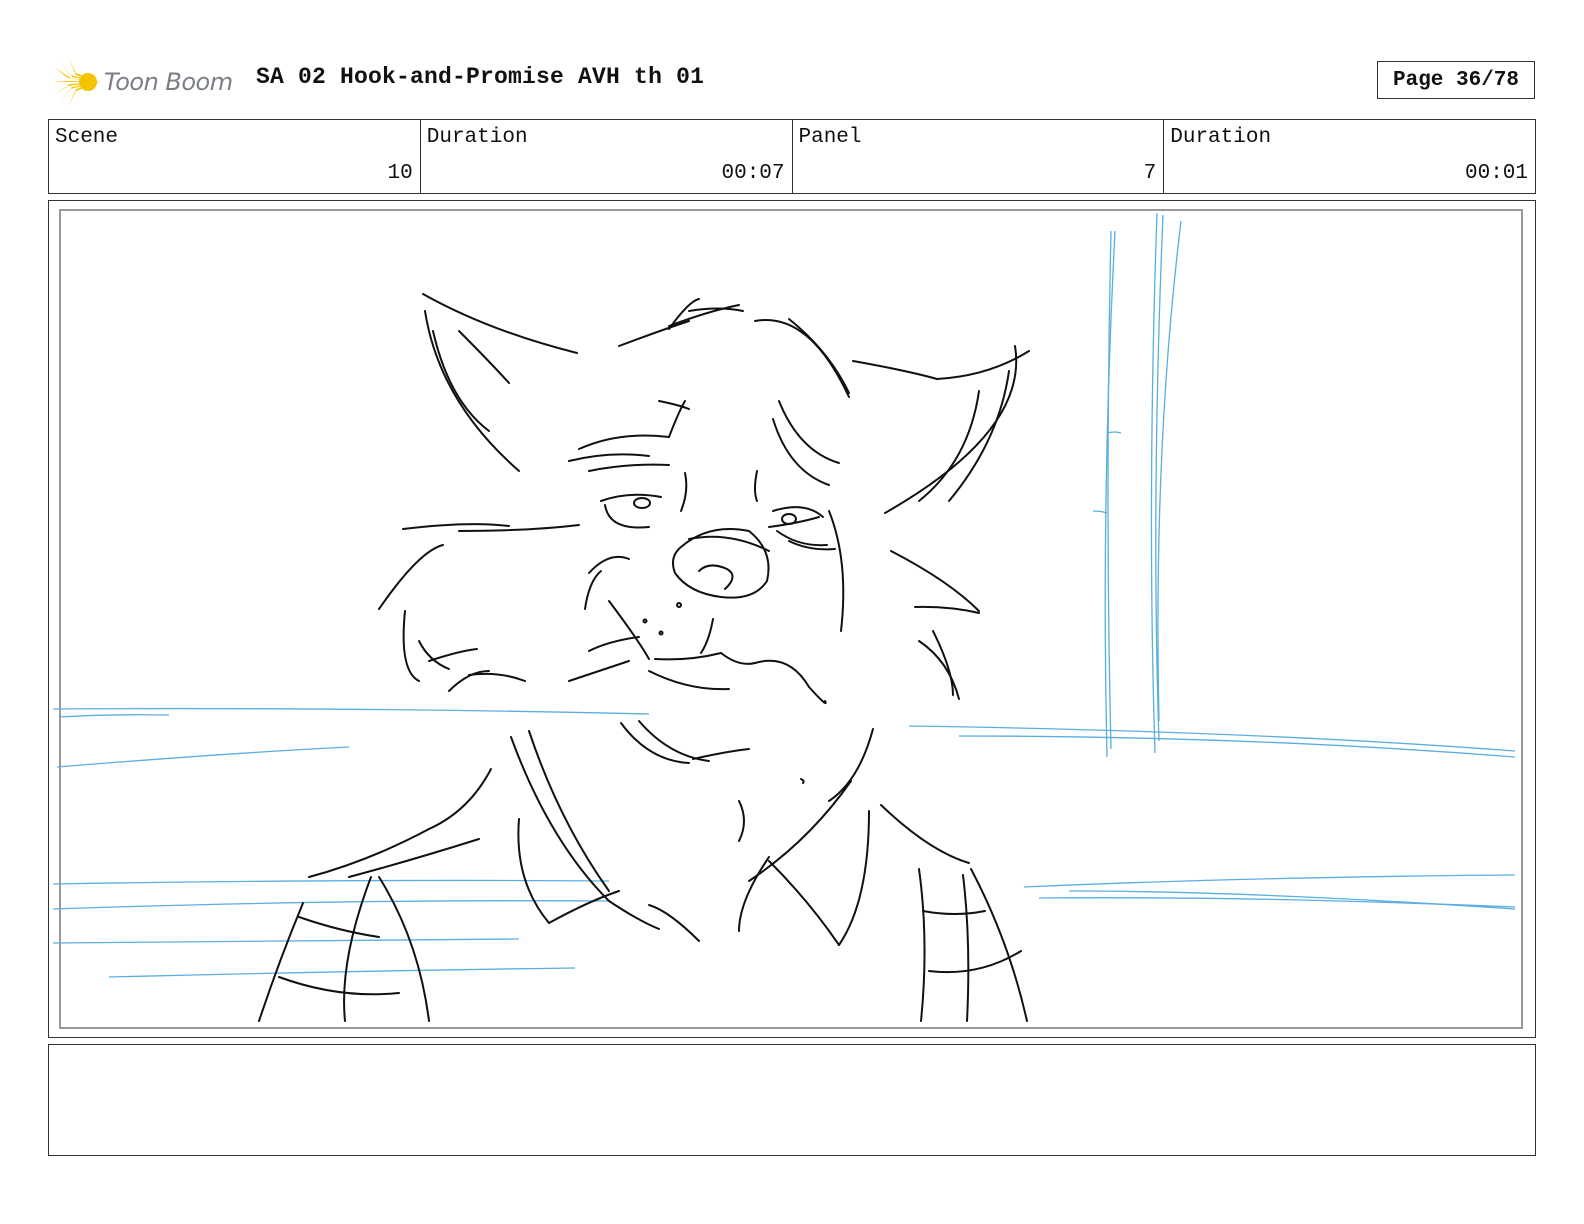 This screenshot has height=1224, width=1584. I want to click on scene-value: 10, so click(400, 173).